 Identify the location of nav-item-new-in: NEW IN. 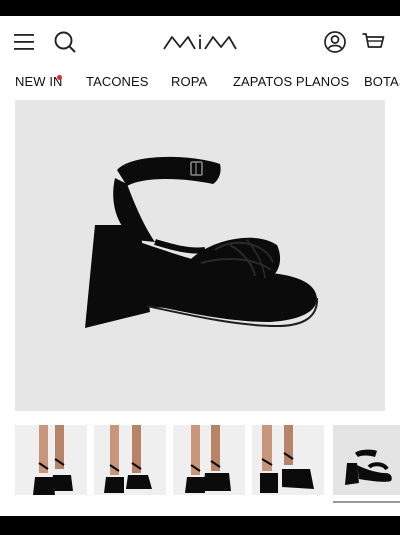
(39, 81).